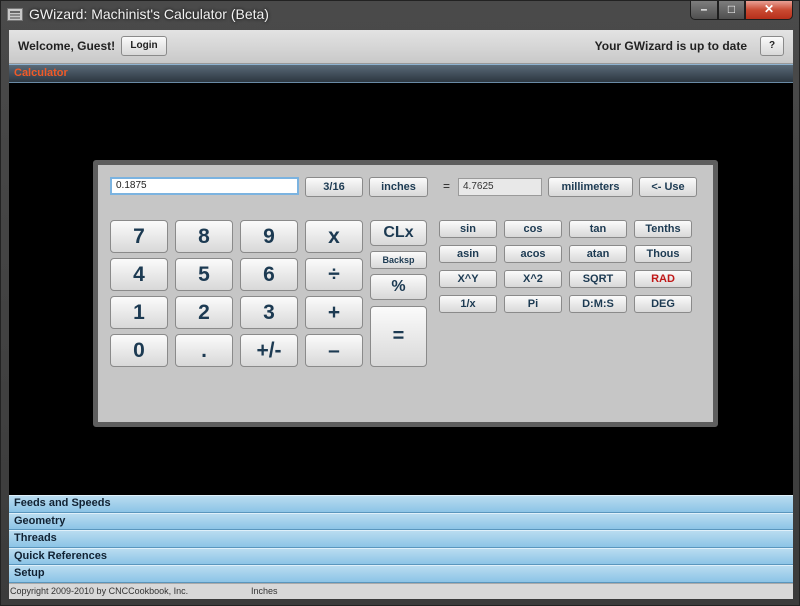  Describe the element at coordinates (204, 274) in the screenshot. I see `key-5: 5` at that location.